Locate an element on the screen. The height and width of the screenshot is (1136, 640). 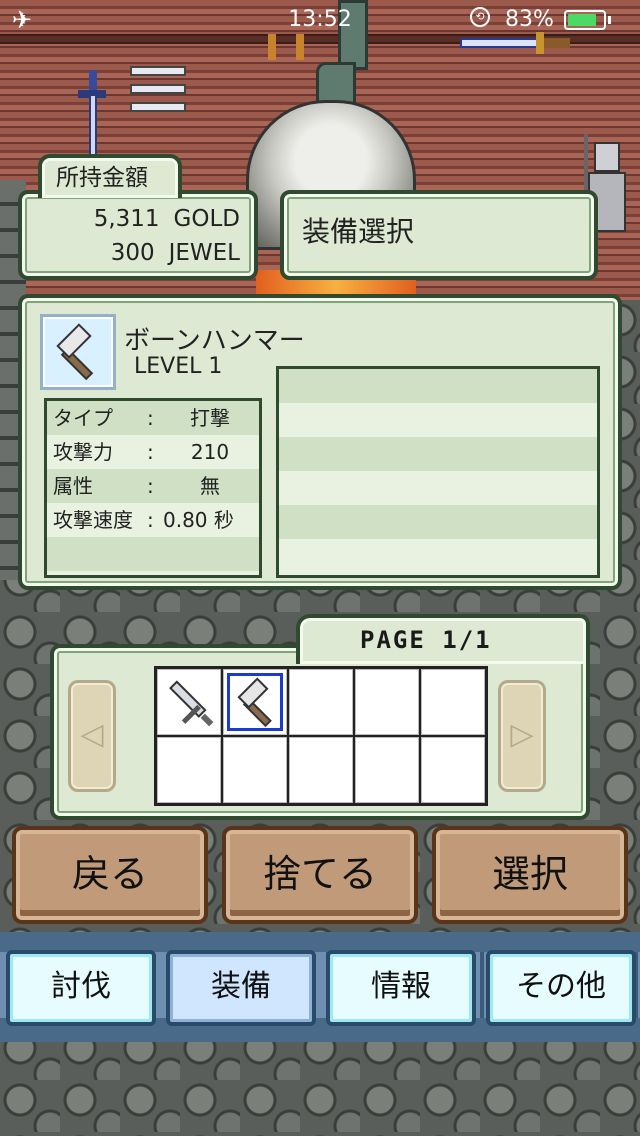
status-bar: ✈ 13:52 ⟲ 83% is located at coordinates (320, 20).